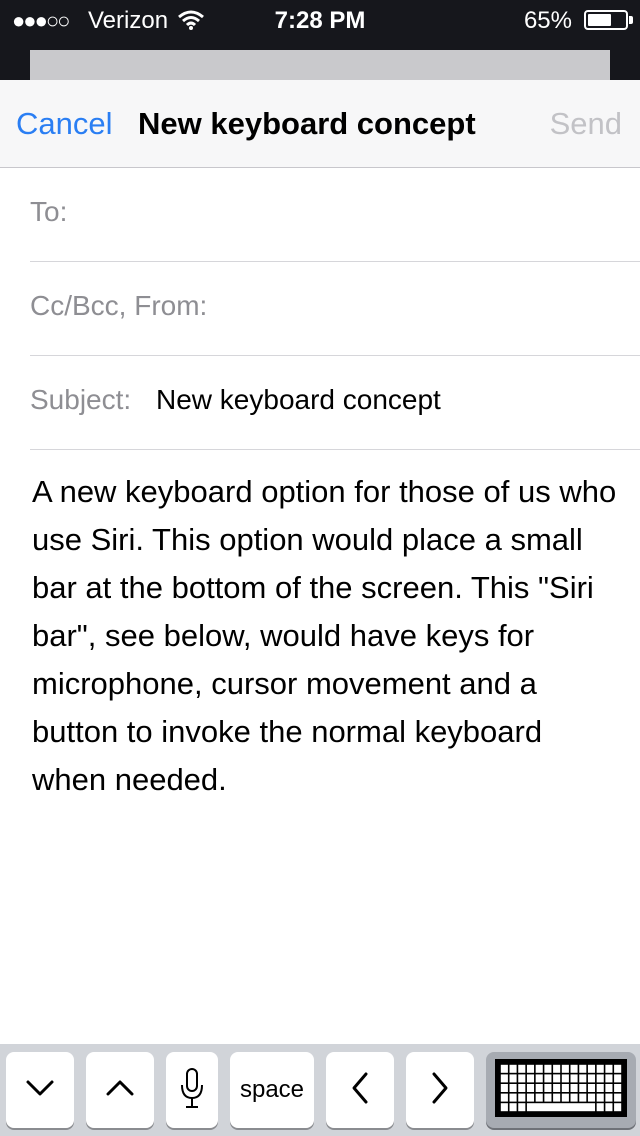 This screenshot has height=1136, width=640. I want to click on to-field: To:, so click(335, 215).